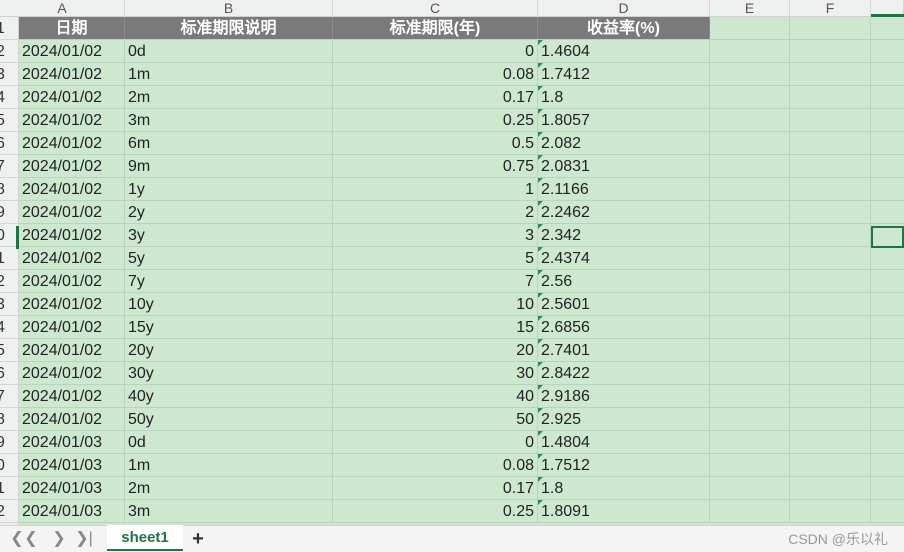 The image size is (904, 552). Describe the element at coordinates (624, 166) in the screenshot. I see `rate-cell: 2.0831` at that location.